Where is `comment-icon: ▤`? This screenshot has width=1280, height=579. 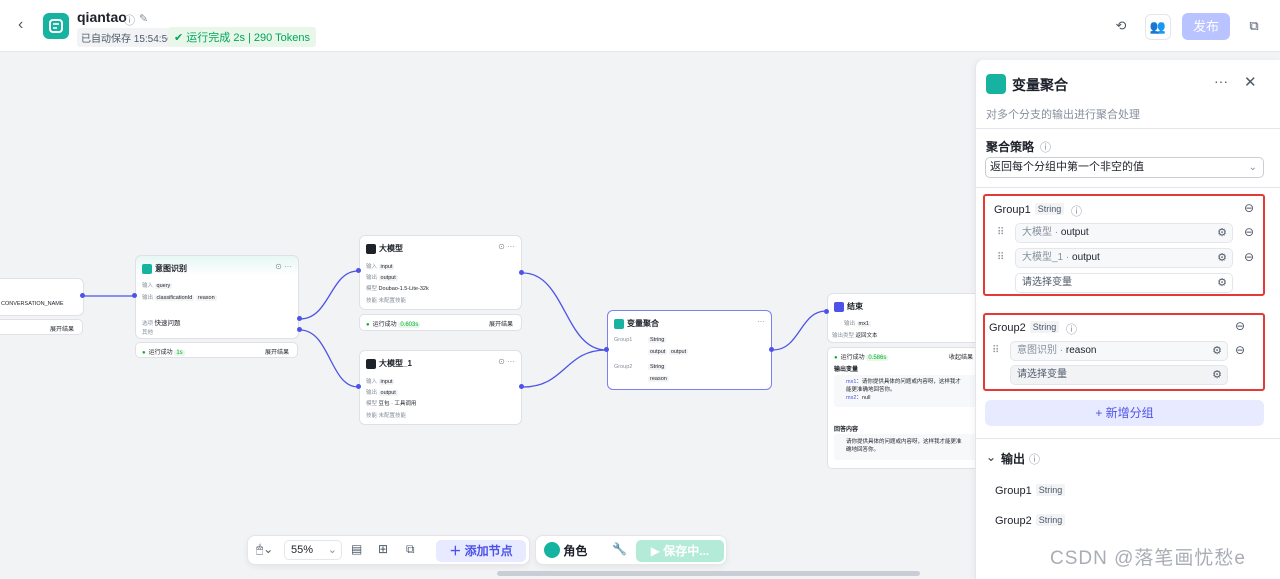
comment-icon: ▤ is located at coordinates (356, 549).